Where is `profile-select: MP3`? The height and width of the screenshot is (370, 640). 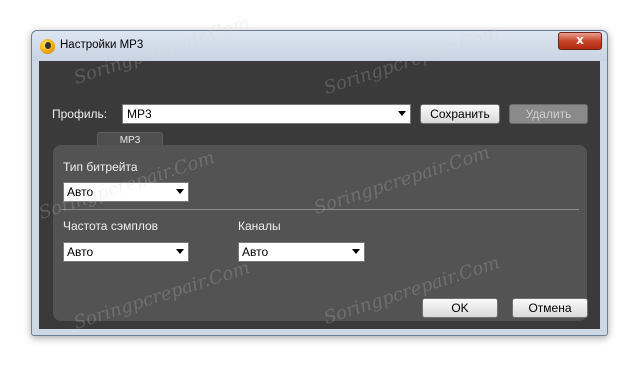
profile-select: MP3 is located at coordinates (266, 114).